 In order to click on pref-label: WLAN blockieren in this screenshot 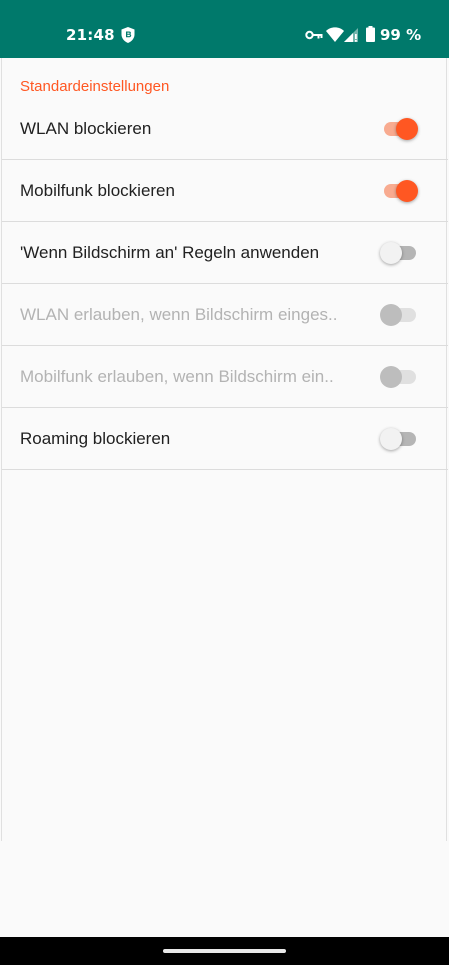, I will do `click(86, 128)`.